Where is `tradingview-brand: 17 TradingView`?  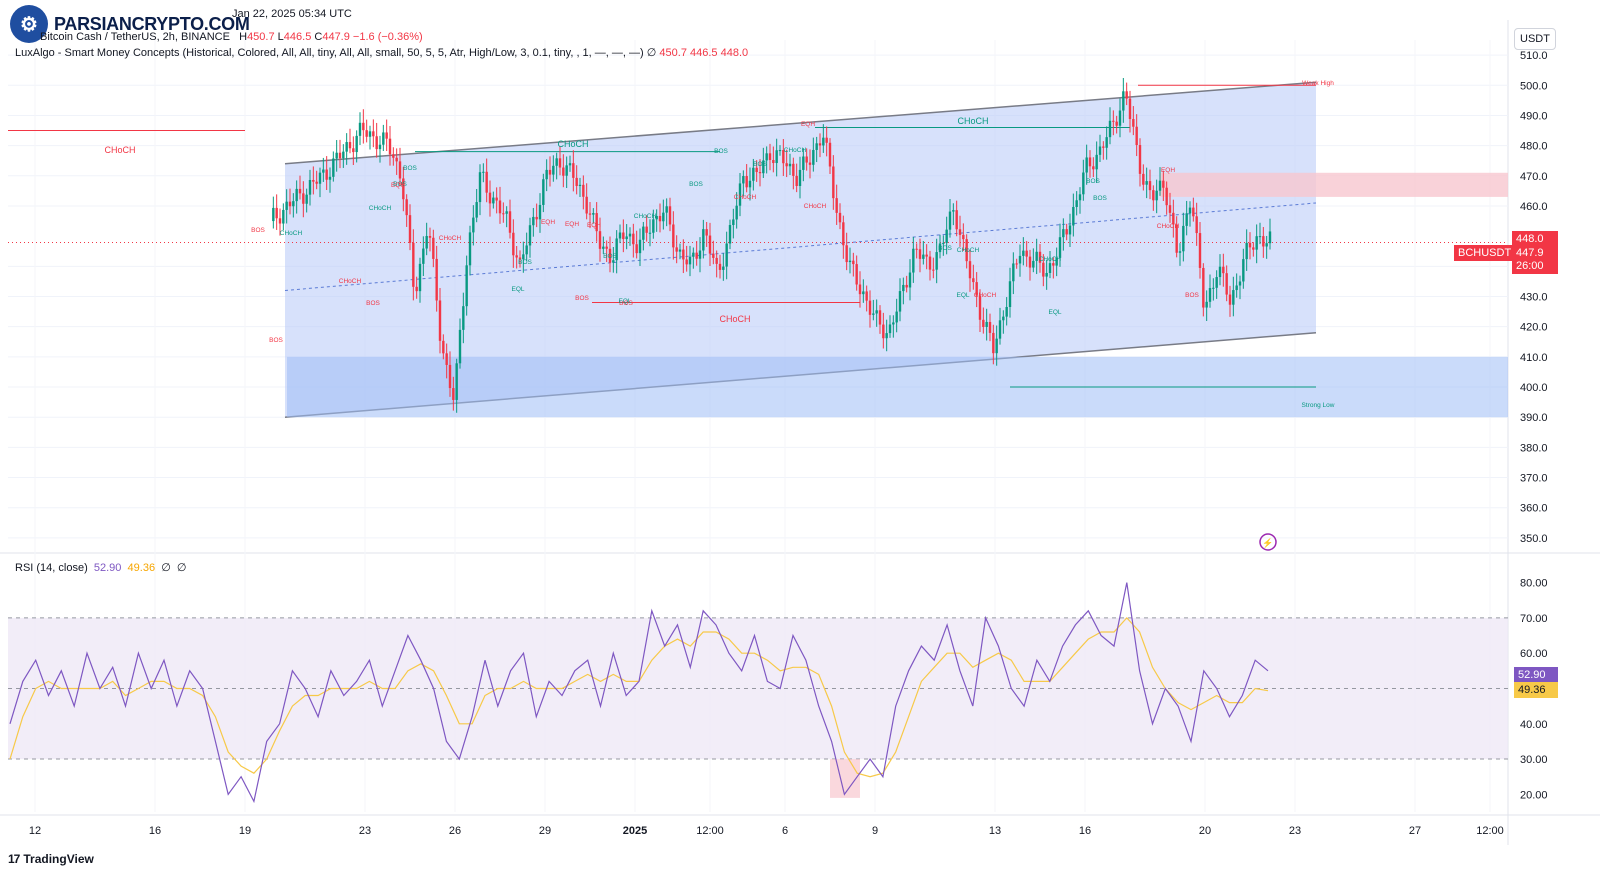 tradingview-brand: 17 TradingView is located at coordinates (51, 859).